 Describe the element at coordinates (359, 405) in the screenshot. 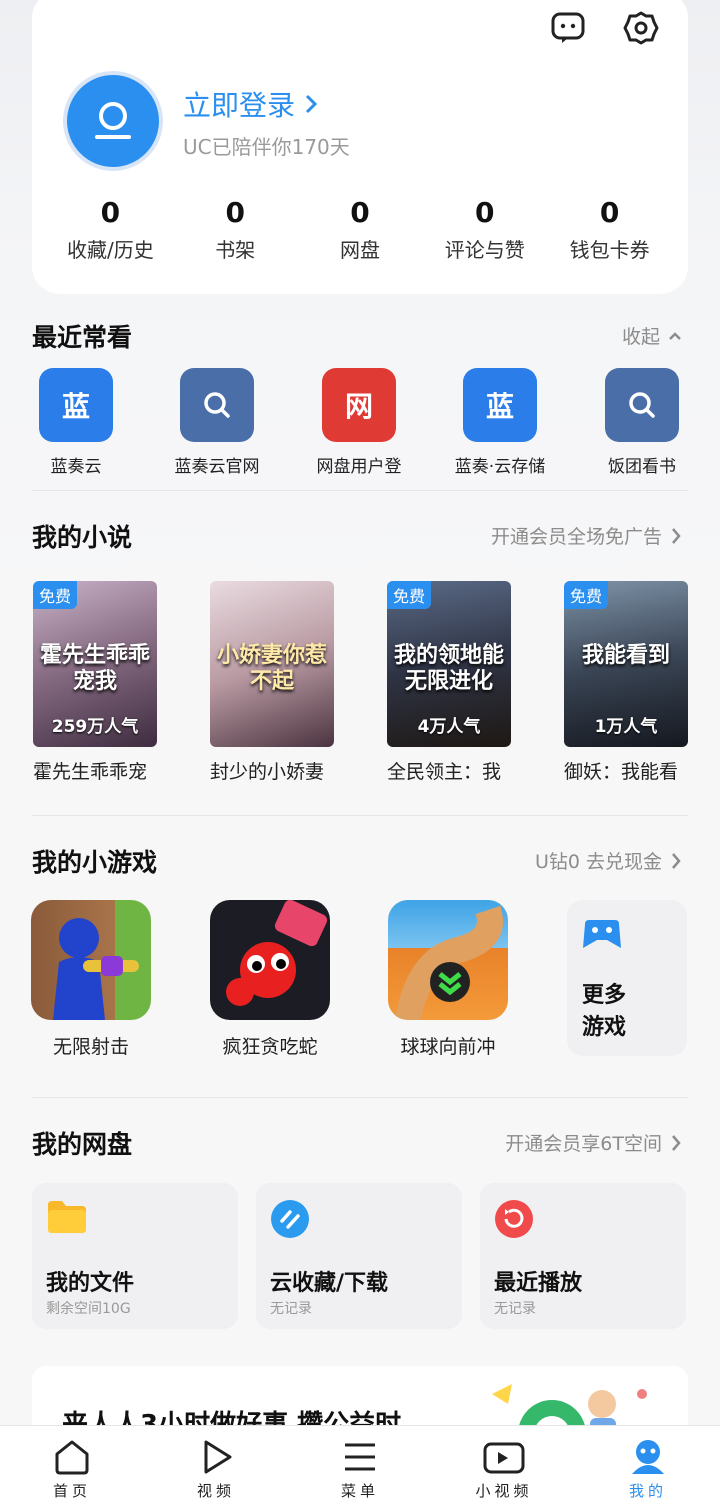

I see `wangpan-icon: 网` at that location.